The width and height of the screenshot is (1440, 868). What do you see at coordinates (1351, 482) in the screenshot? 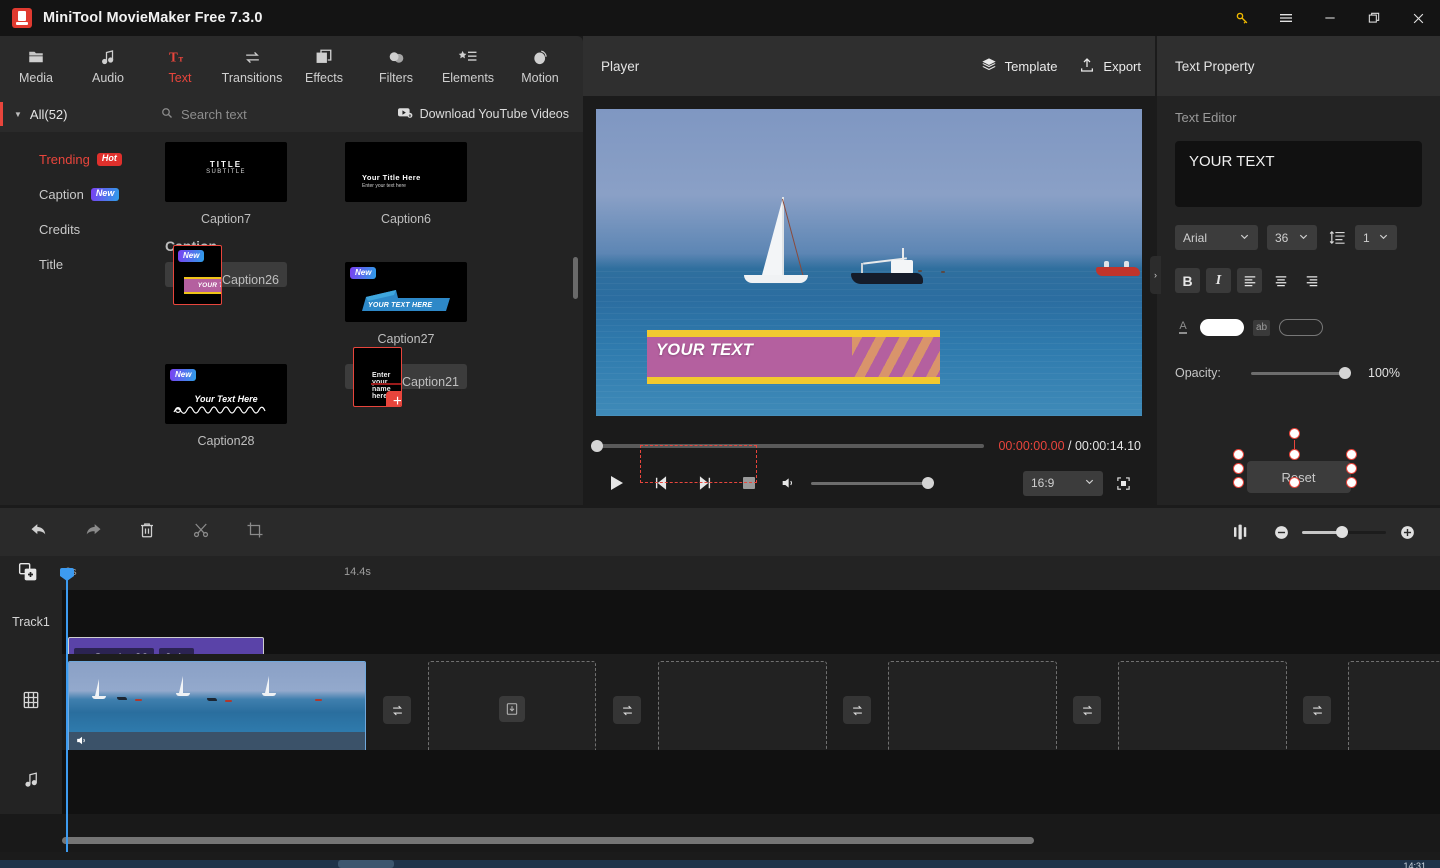
I see `resize-handle-br` at bounding box center [1351, 482].